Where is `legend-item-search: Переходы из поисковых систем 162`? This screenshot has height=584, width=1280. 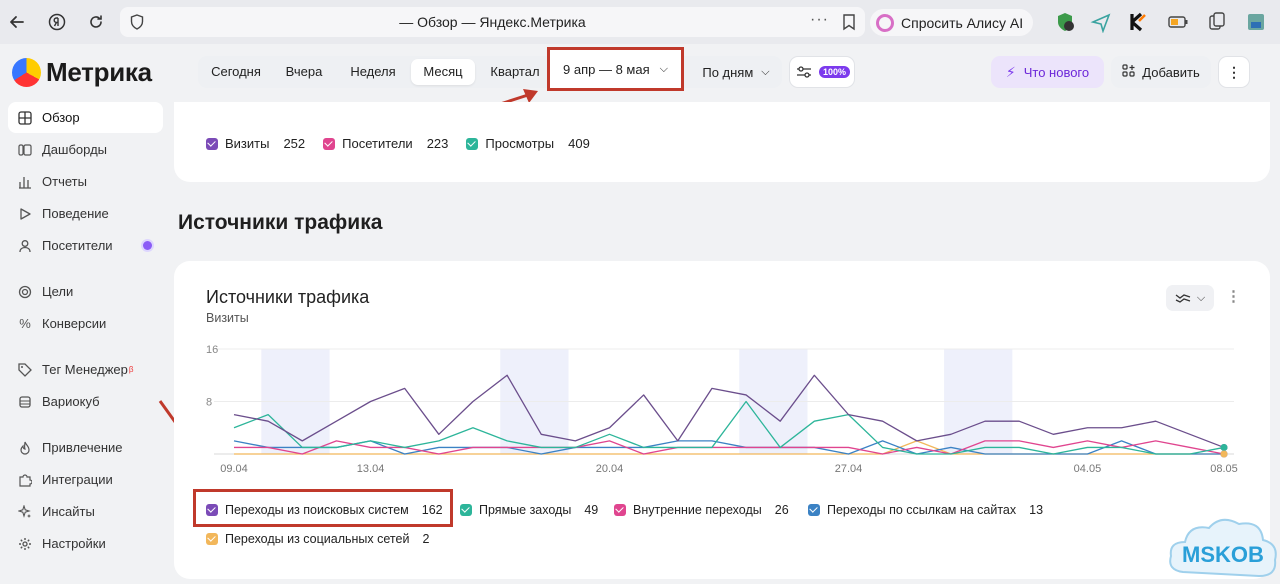
legend-item-search: Переходы из поисковых систем 162 is located at coordinates (324, 510).